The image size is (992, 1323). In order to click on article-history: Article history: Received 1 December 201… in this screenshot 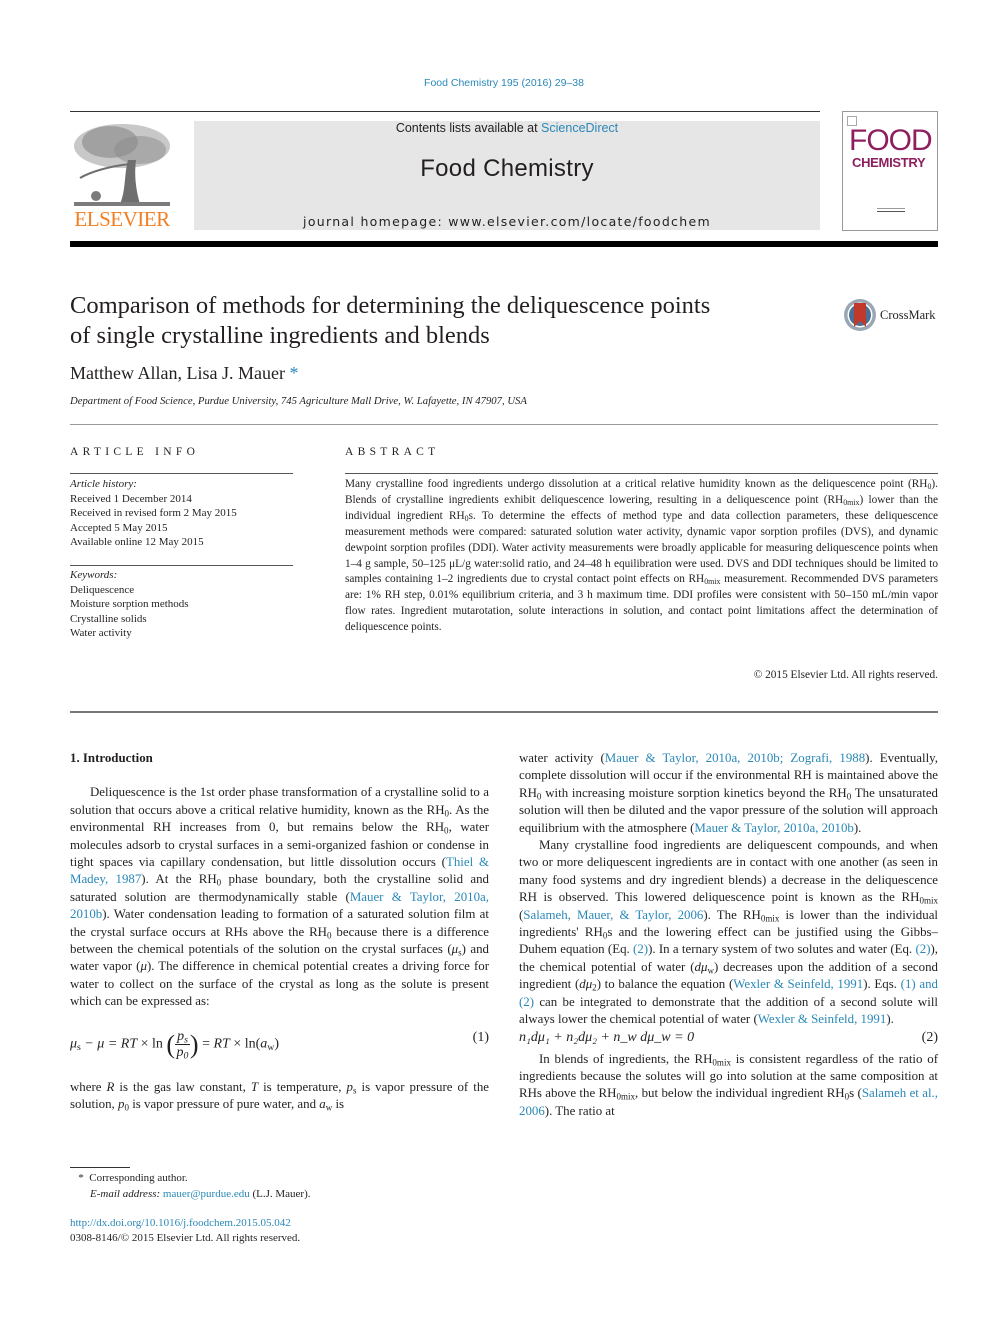, I will do `click(153, 513)`.